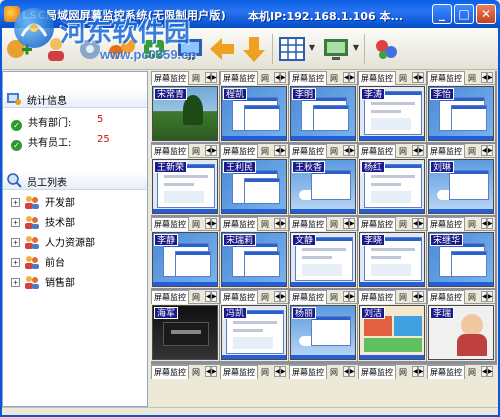 The width and height of the screenshot is (500, 417). Describe the element at coordinates (392, 259) in the screenshot. I see `screen-thumbnail: 李晓` at that location.